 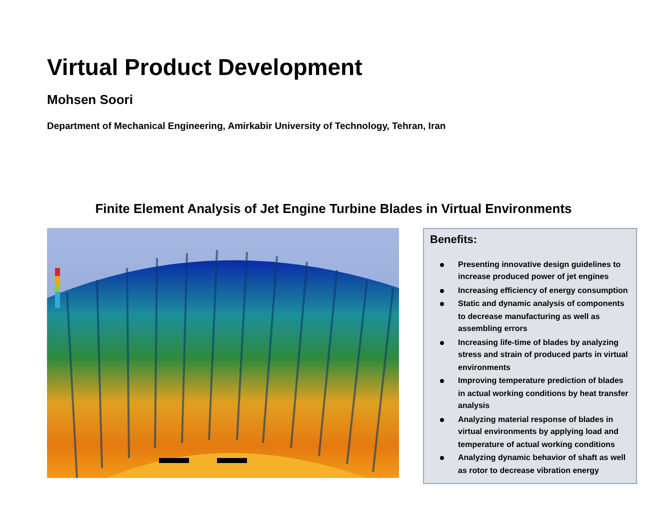 I want to click on benefit-text: Increasing life-time of blades by analyzing stress and strain of produced parts in virtual environments, so click(x=543, y=355).